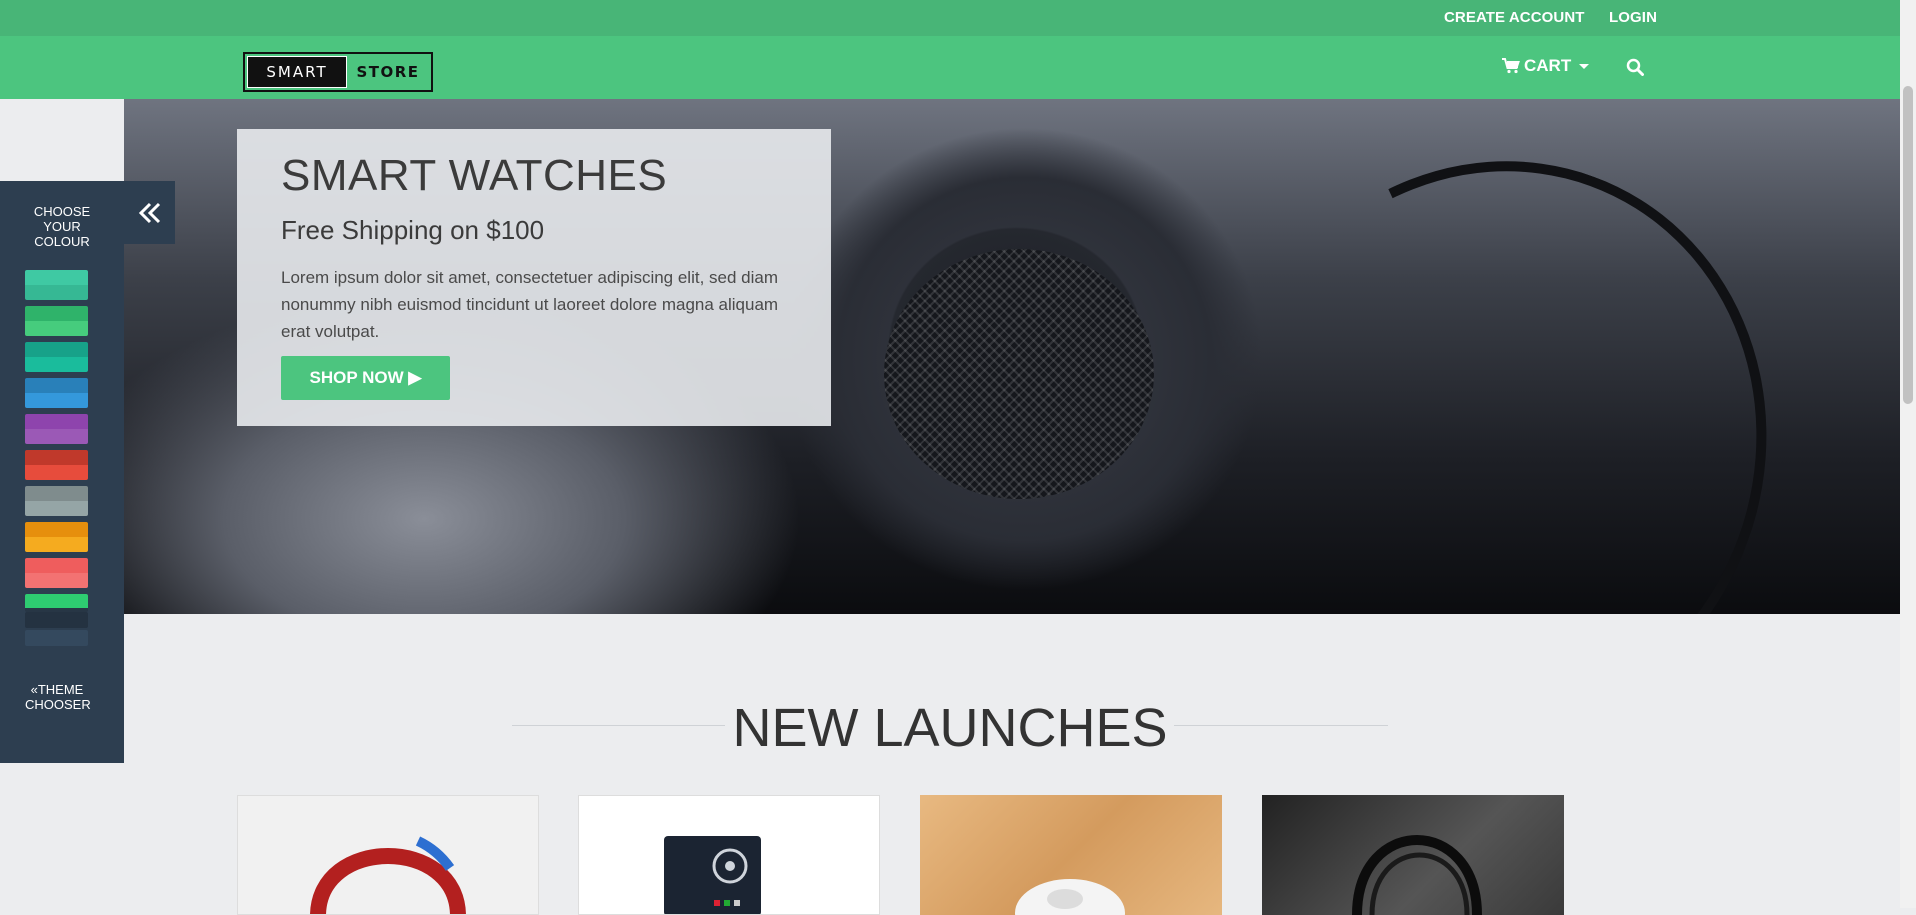 Image resolution: width=1916 pixels, height=915 pixels. I want to click on chooser-title: CHOOSE YOUR COLOUR, so click(62, 226).